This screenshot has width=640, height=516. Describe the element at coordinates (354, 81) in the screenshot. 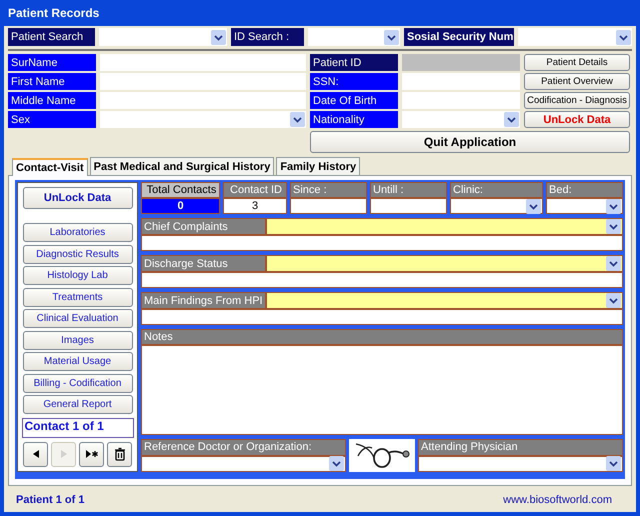

I see `field-label: SSN:` at that location.